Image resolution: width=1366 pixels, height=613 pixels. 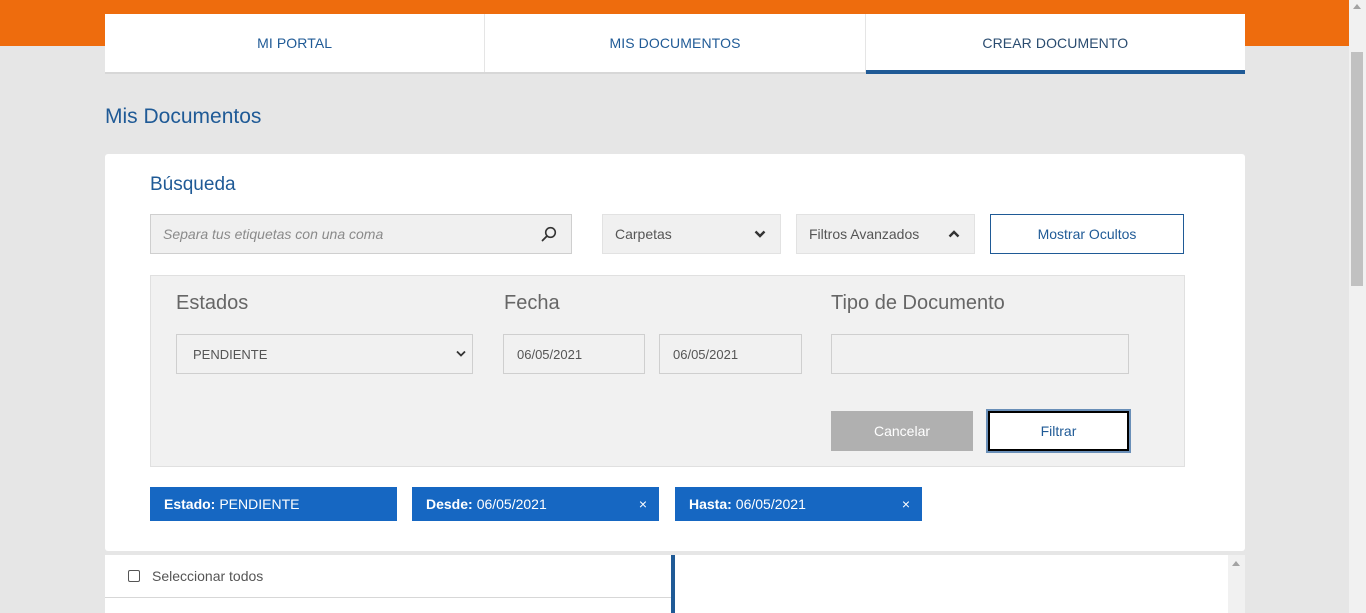 I want to click on tab-mis-documentos: MIS DOCUMENTOS, so click(x=675, y=43).